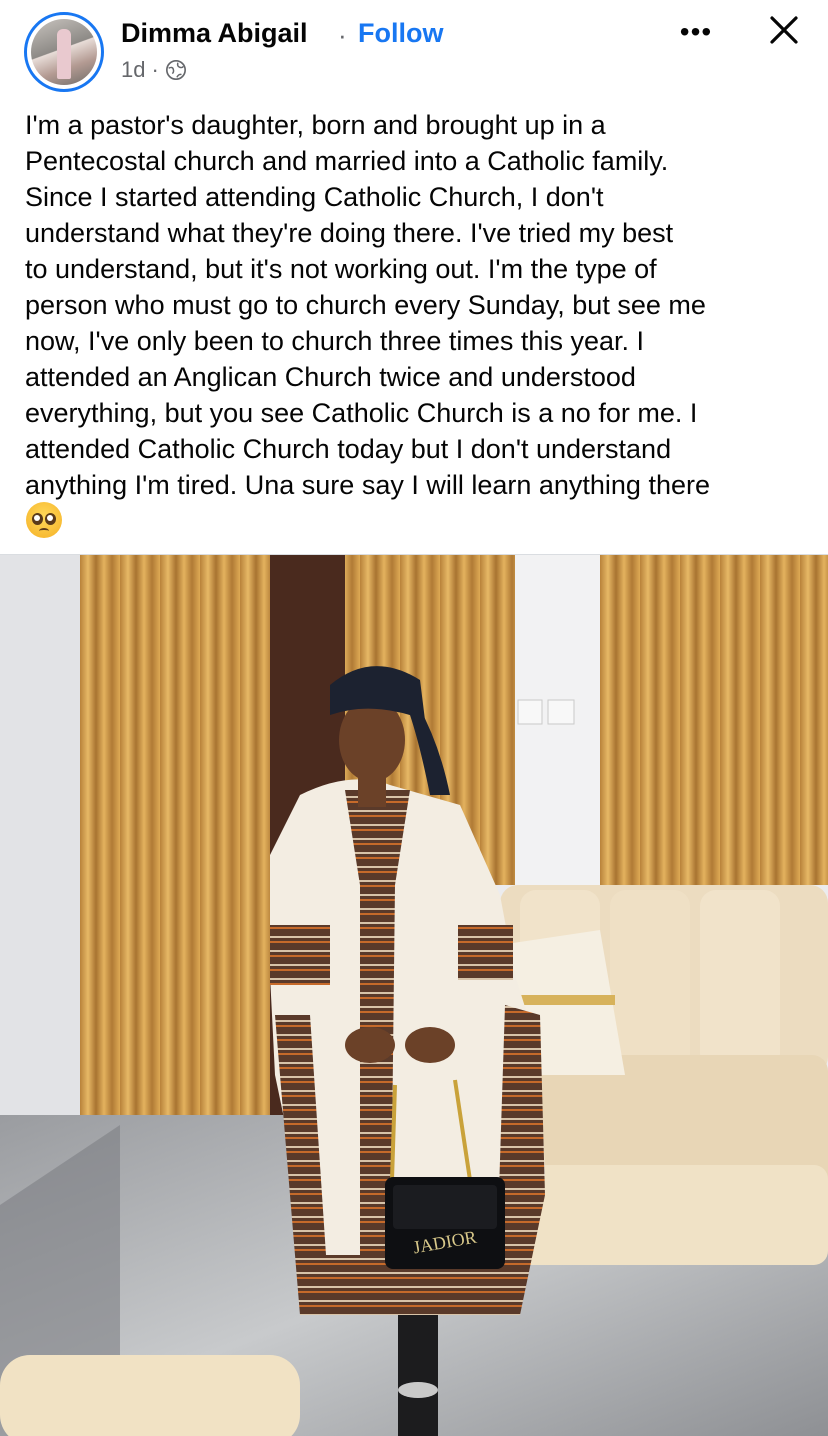 This screenshot has height=1436, width=828. Describe the element at coordinates (214, 33) in the screenshot. I see `author-name: Dimma Abigail` at that location.